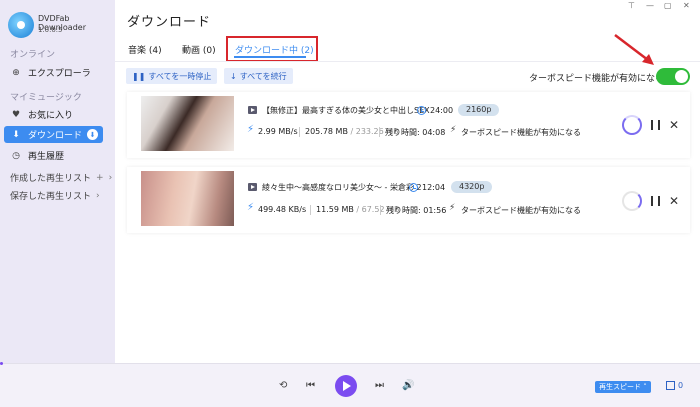  Describe the element at coordinates (472, 187) in the screenshot. I see `resolution-badge: 4320p` at that location.